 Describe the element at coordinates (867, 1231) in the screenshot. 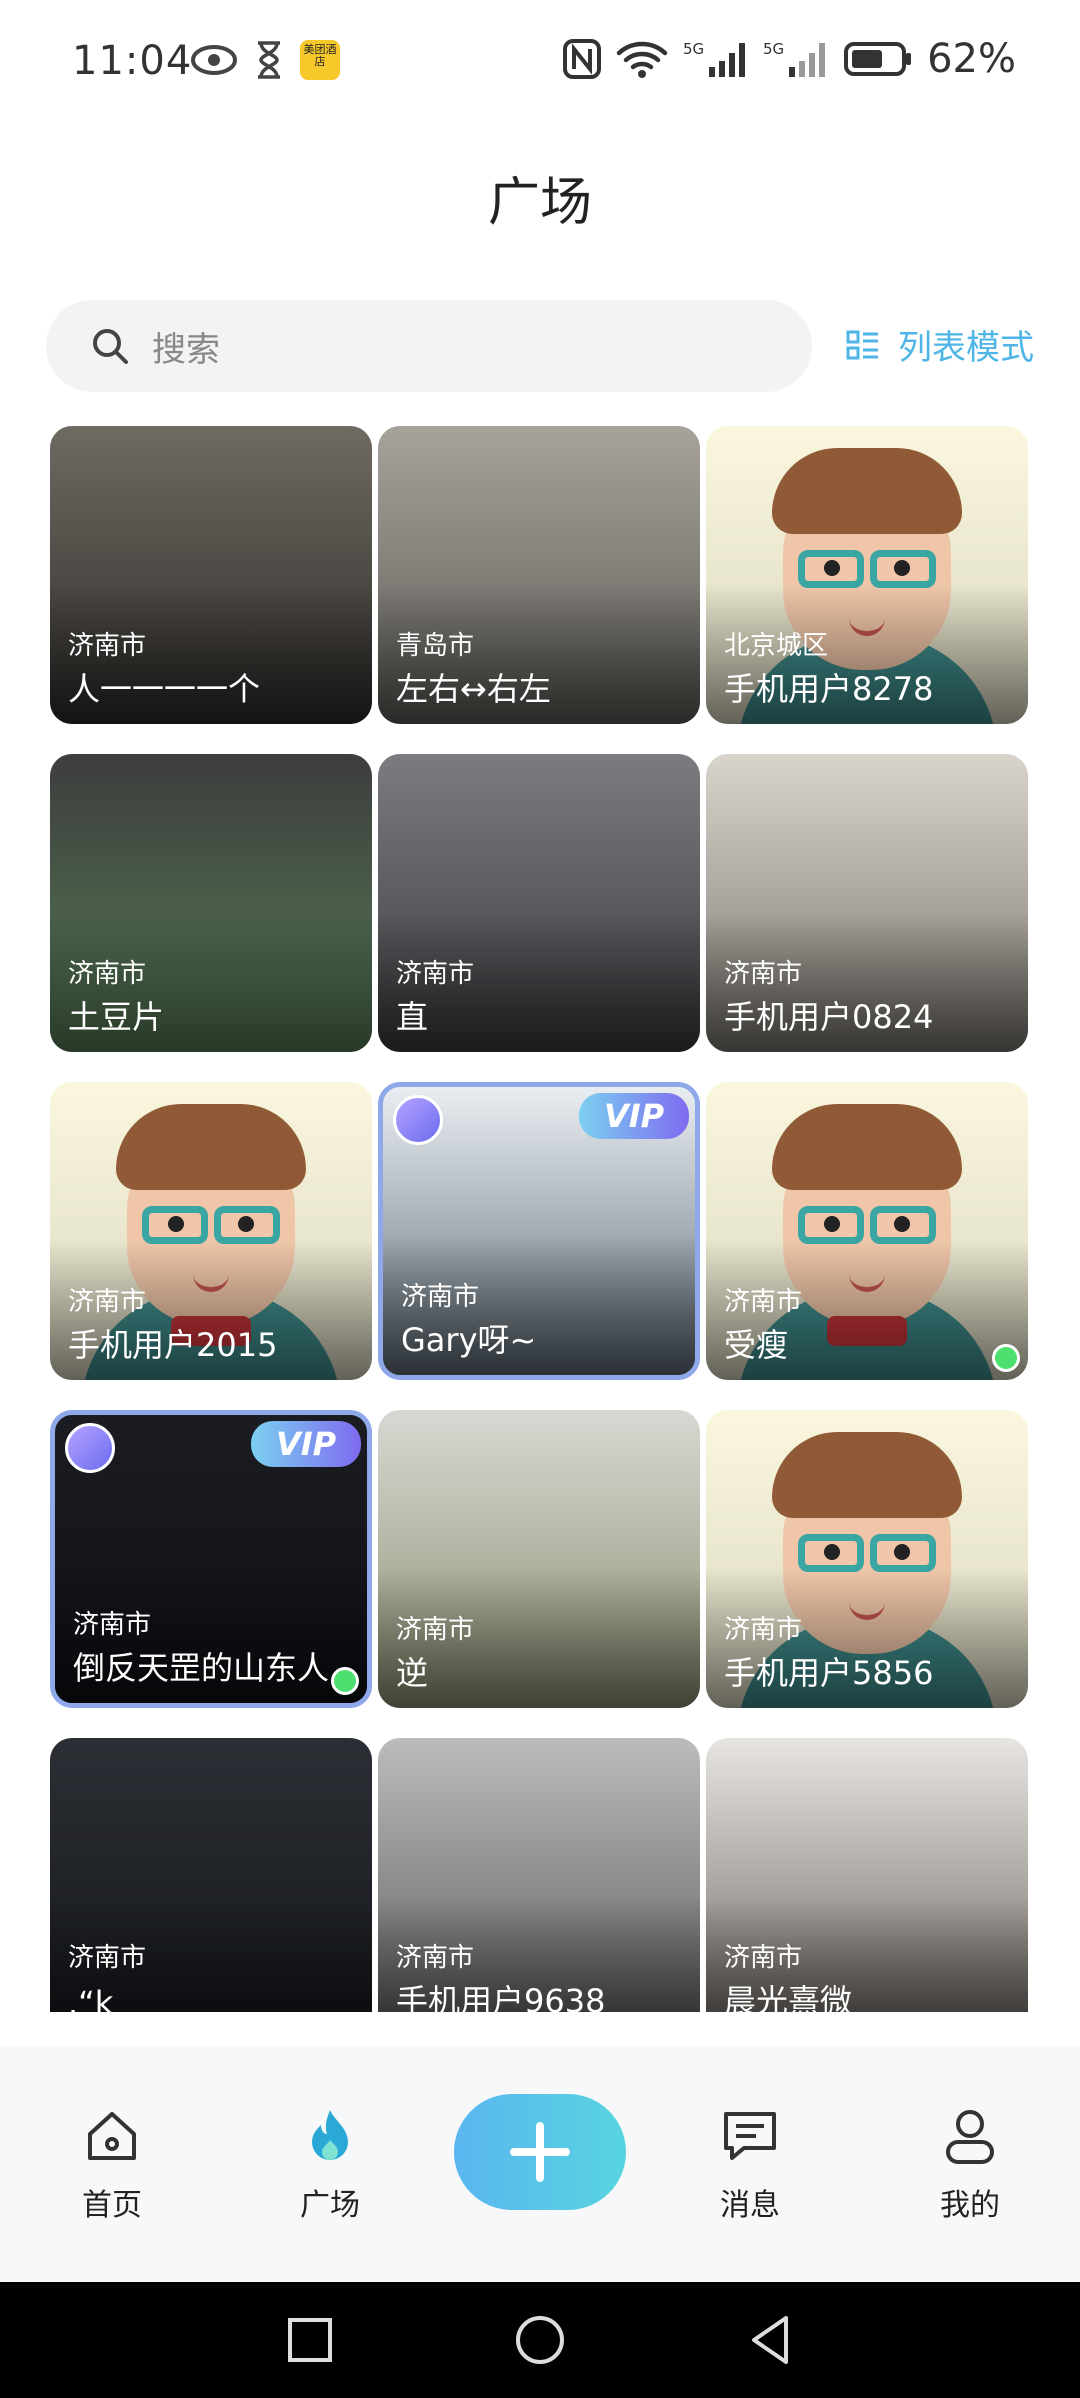

I see `user-card: 济南市 受瘦` at that location.